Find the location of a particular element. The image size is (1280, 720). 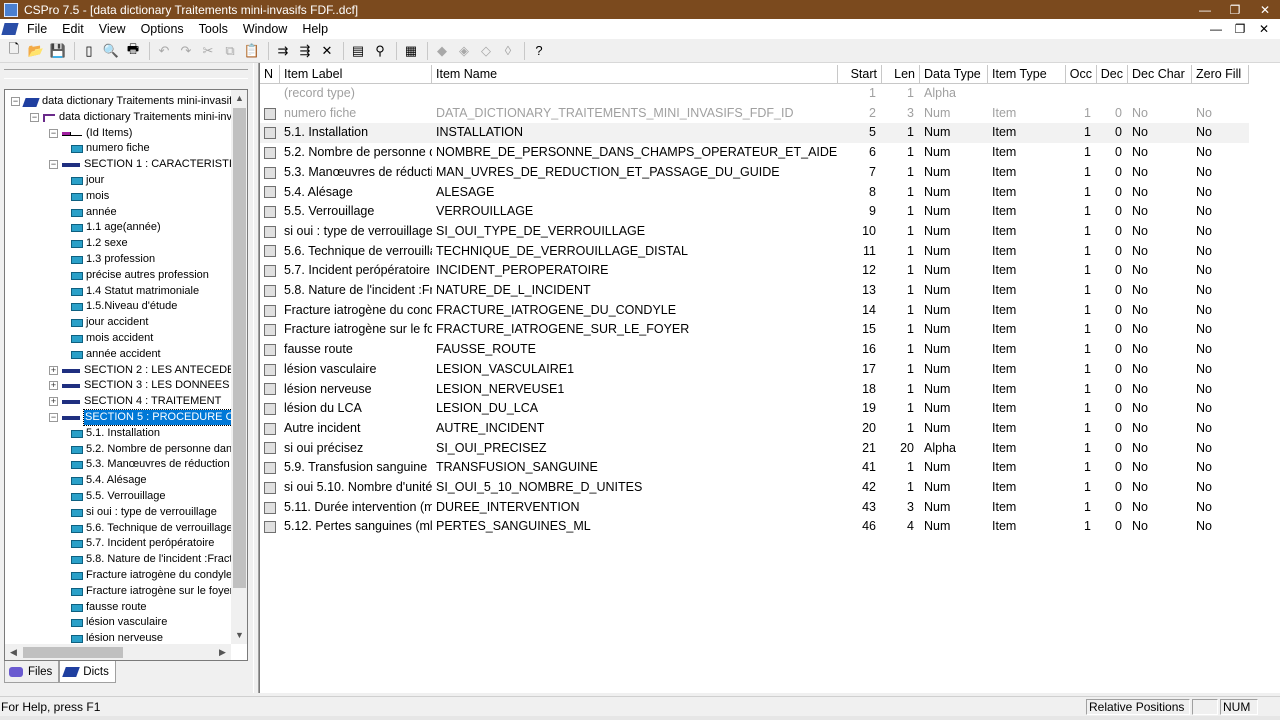

redo-icon: ↷ is located at coordinates (186, 51).